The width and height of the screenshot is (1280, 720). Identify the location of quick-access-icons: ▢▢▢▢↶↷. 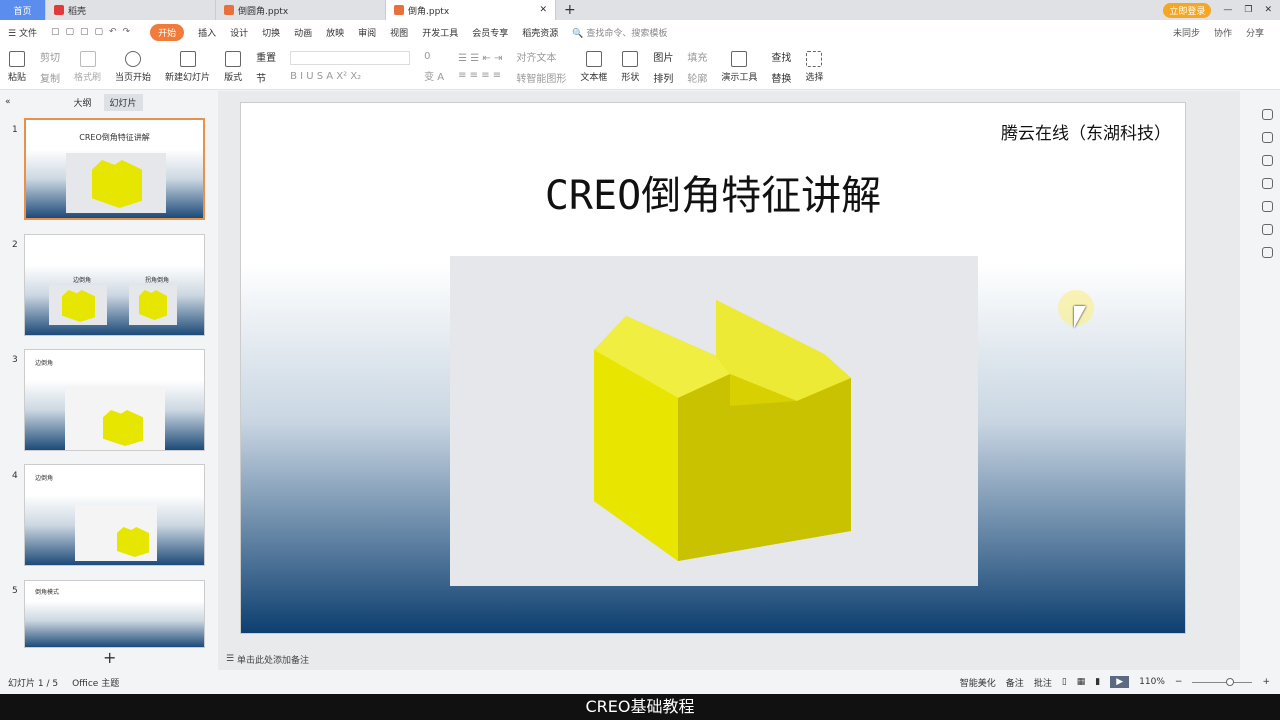
(93, 32).